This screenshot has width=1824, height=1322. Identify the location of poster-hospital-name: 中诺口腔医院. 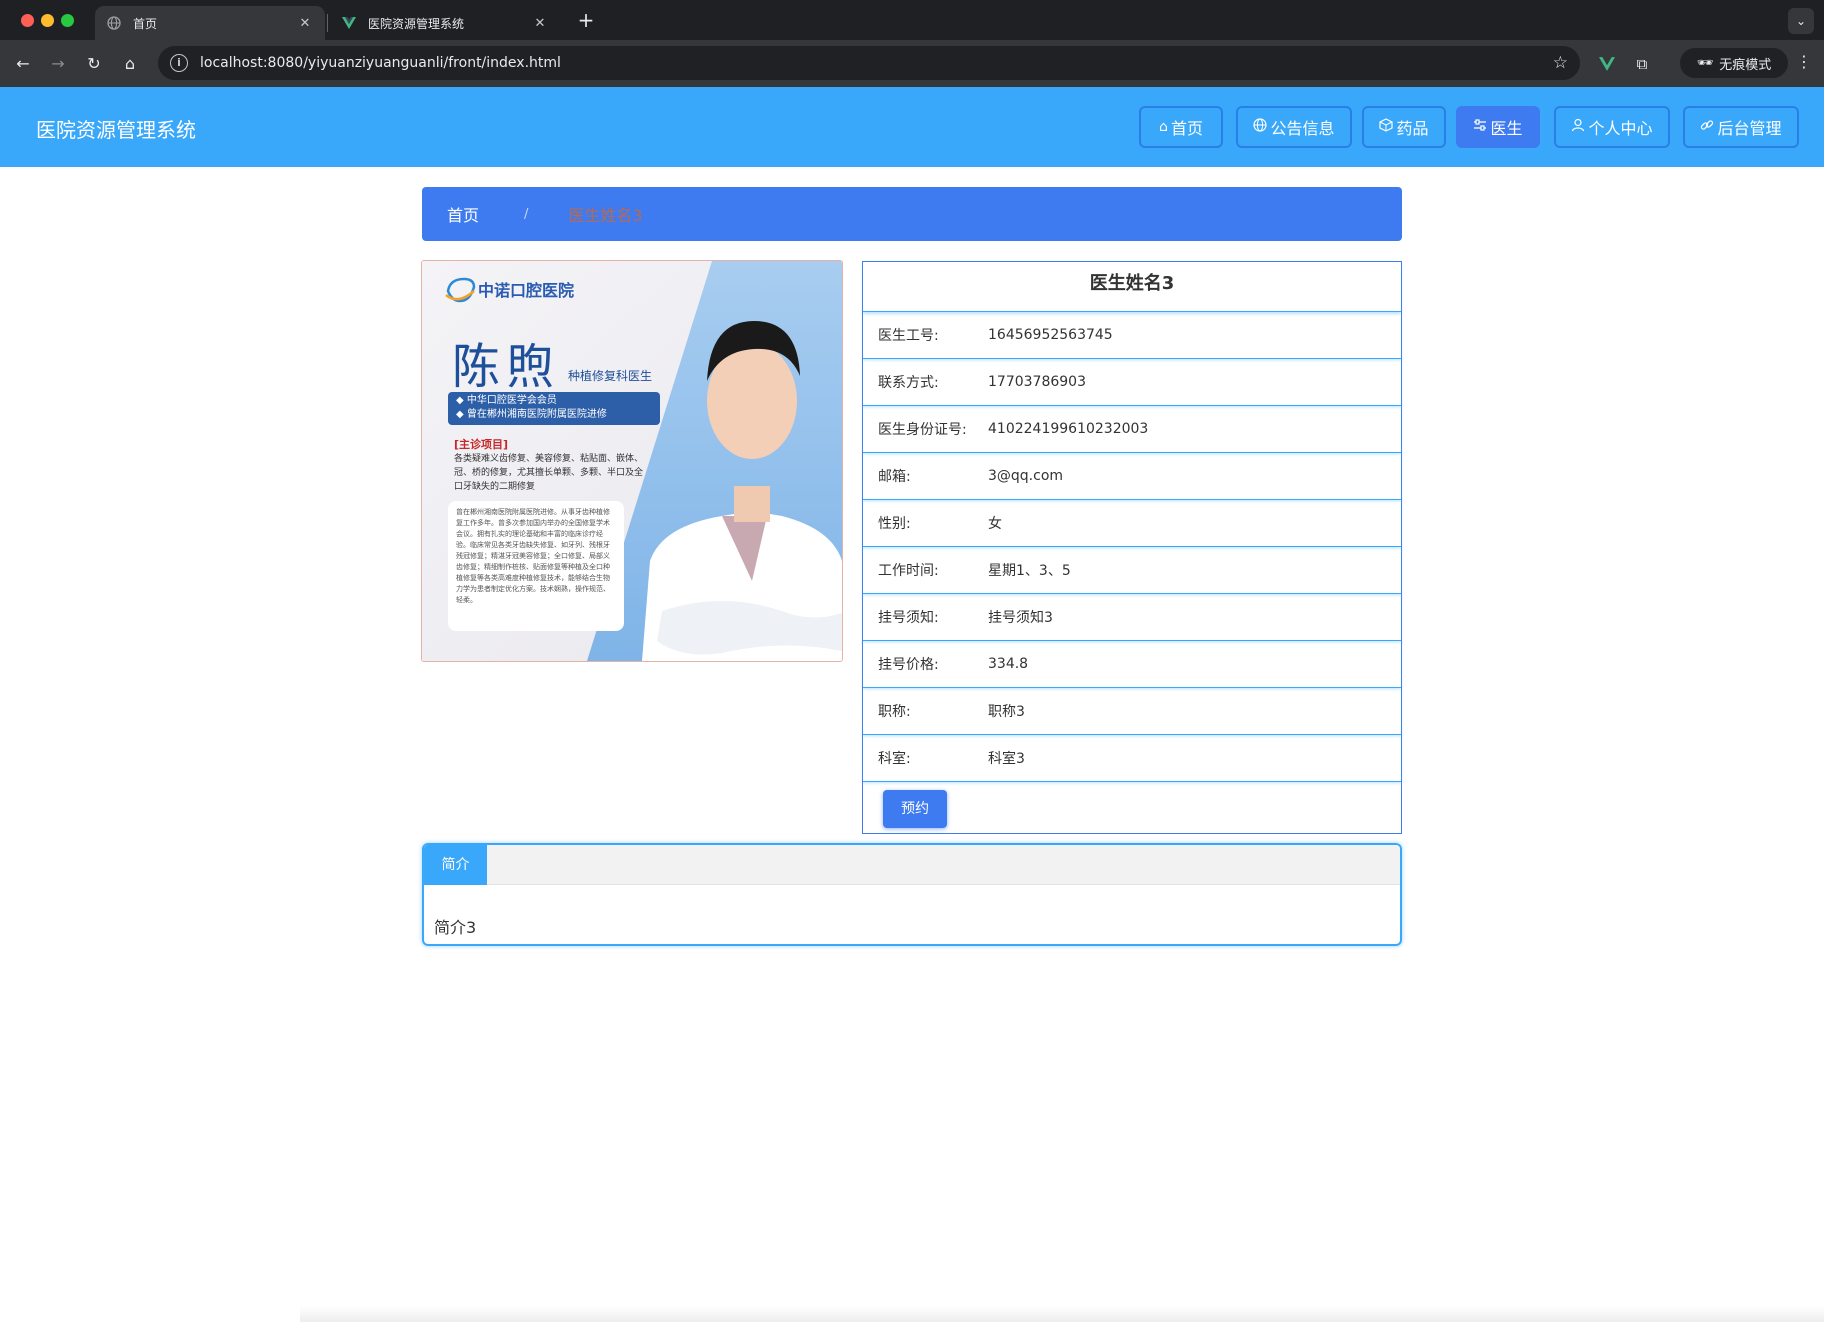
(526, 290).